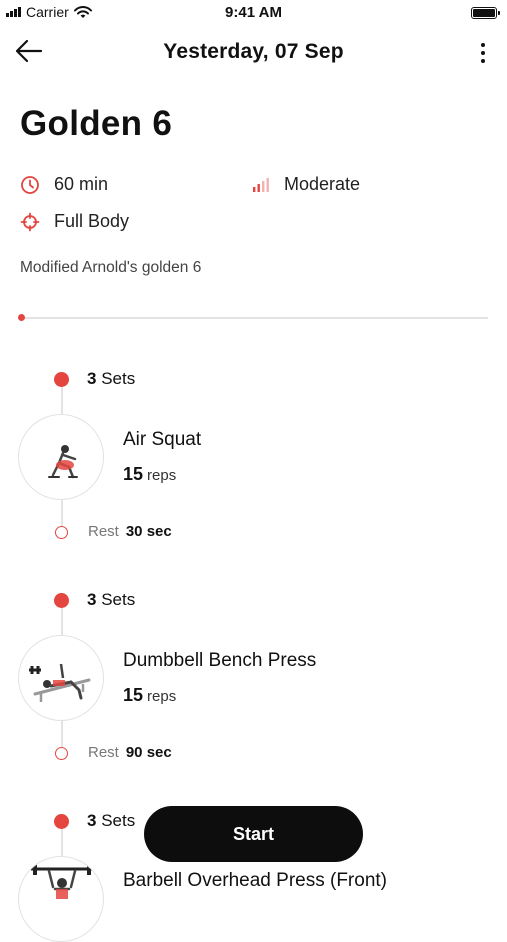 This screenshot has height=942, width=507. I want to click on intensity-bars-icon, so click(260, 185).